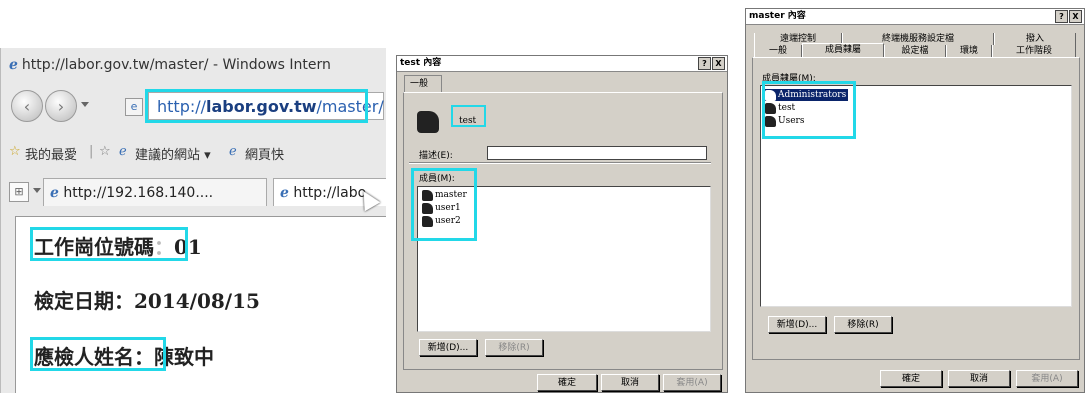 The image size is (1085, 393). I want to click on tab-sessions: 工作階段, so click(1034, 51).